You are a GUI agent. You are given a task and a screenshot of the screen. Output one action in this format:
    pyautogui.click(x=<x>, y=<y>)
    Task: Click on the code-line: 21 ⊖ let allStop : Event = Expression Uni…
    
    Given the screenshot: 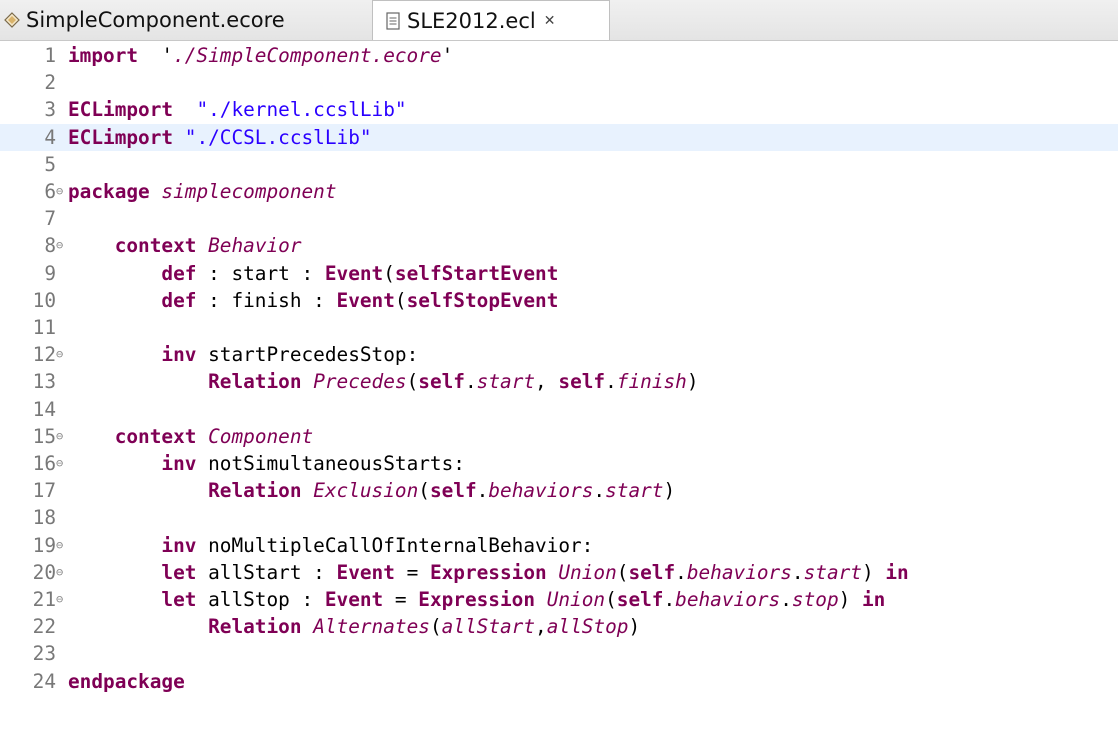 What is the action you would take?
    pyautogui.click(x=559, y=599)
    